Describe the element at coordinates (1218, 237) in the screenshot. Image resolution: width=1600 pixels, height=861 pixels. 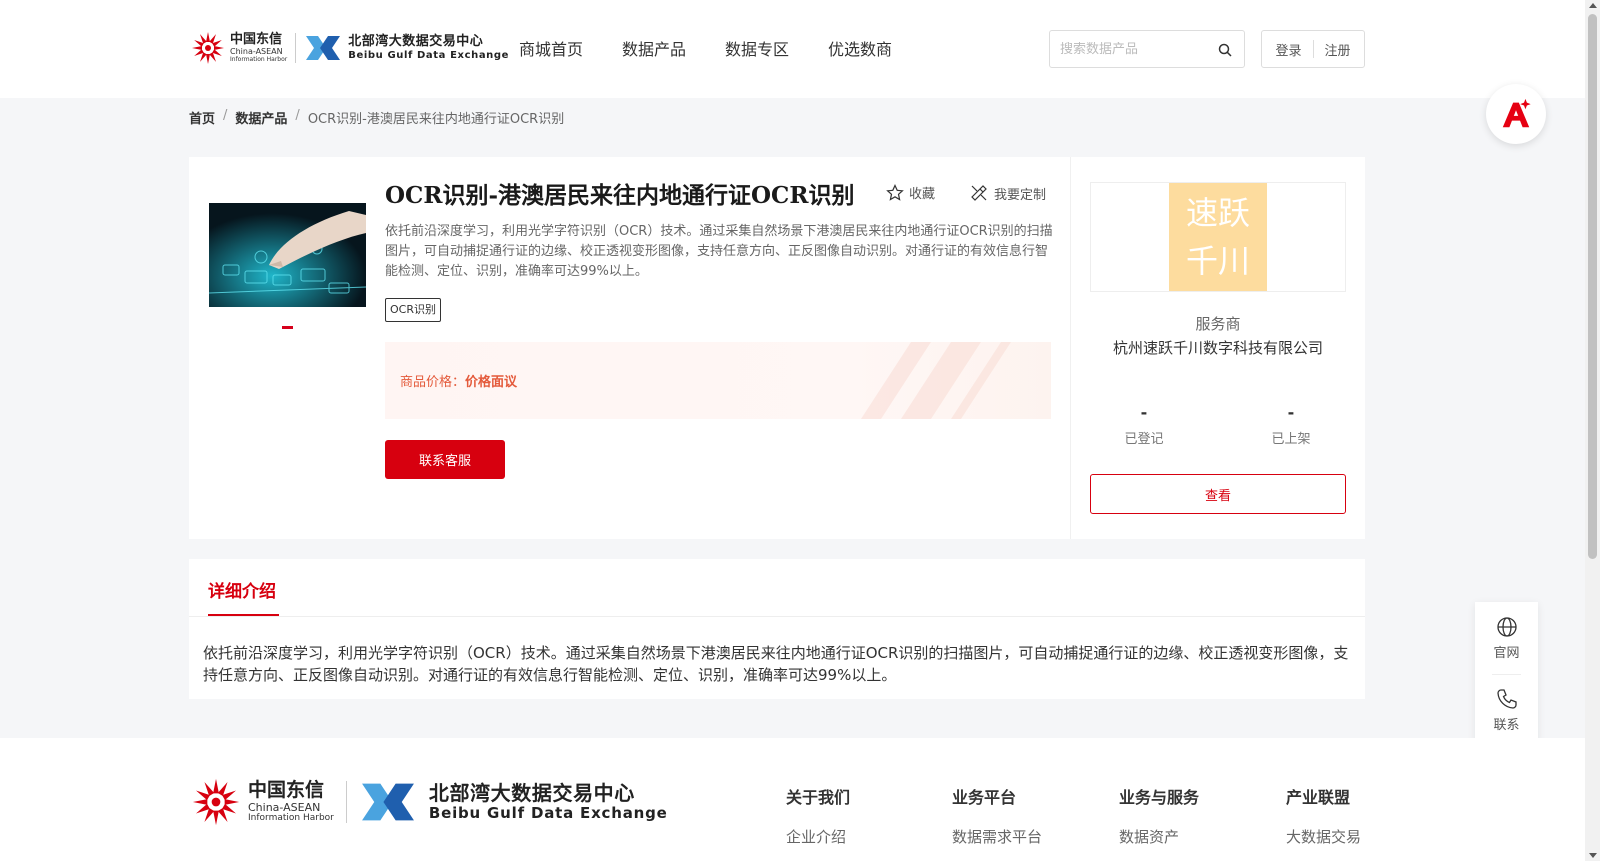
I see `provider-logo: 速跃 千川` at that location.